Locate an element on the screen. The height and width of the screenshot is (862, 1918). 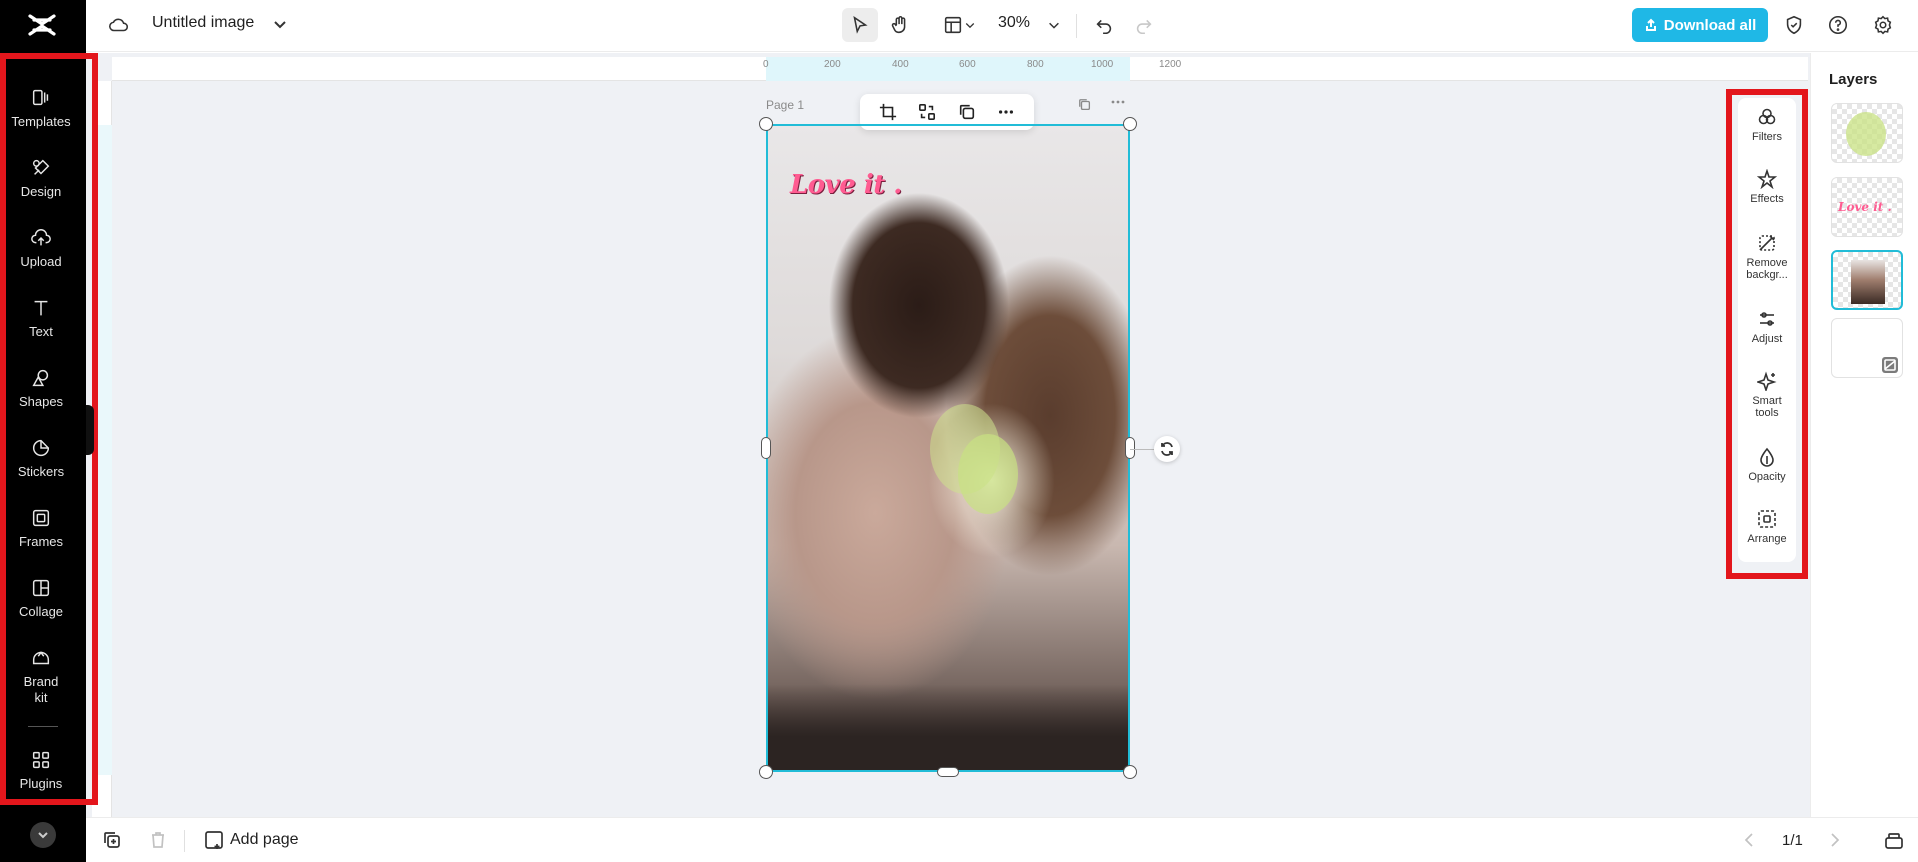
duplicate-page-icon is located at coordinates (1085, 106).